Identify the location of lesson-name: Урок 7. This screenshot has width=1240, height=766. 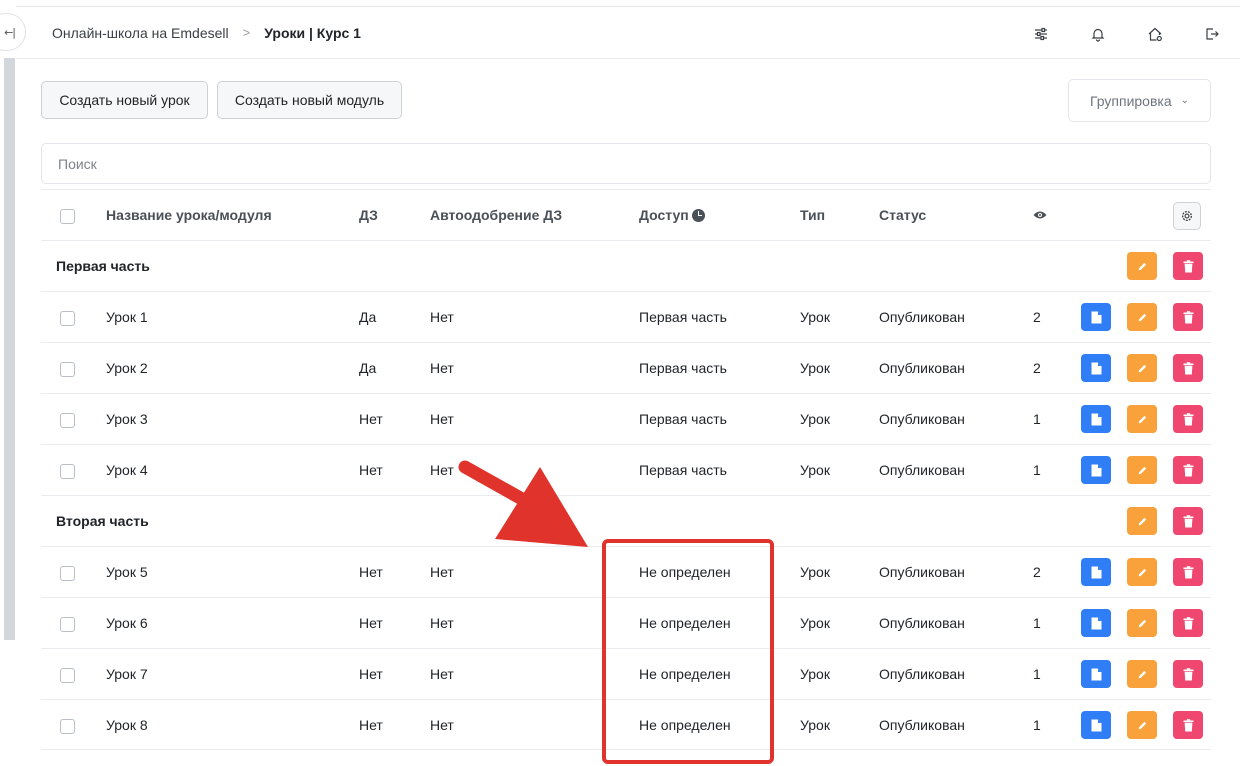
(127, 674).